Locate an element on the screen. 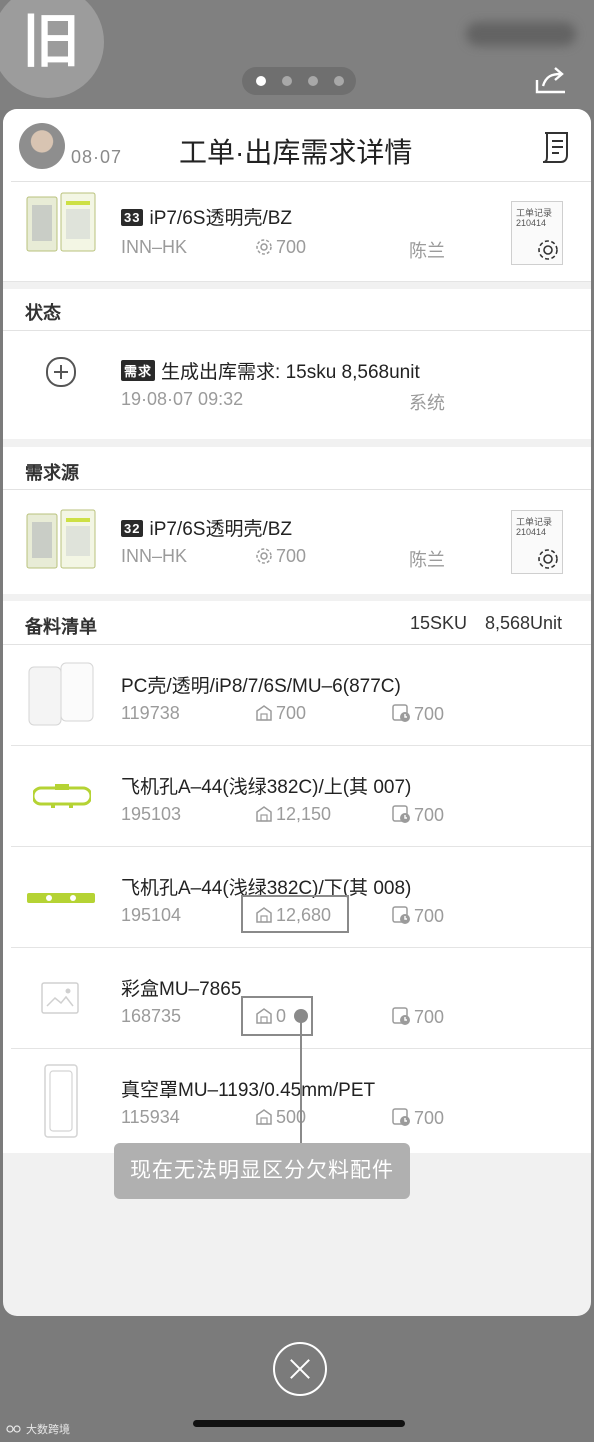 The image size is (594, 1442). item-stock: 700 is located at coordinates (280, 713).